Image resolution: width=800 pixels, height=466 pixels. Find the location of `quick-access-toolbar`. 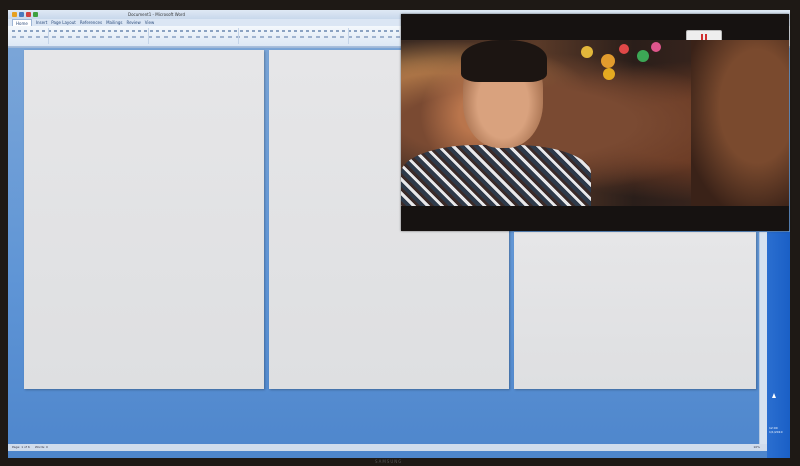

quick-access-toolbar is located at coordinates (25, 14).